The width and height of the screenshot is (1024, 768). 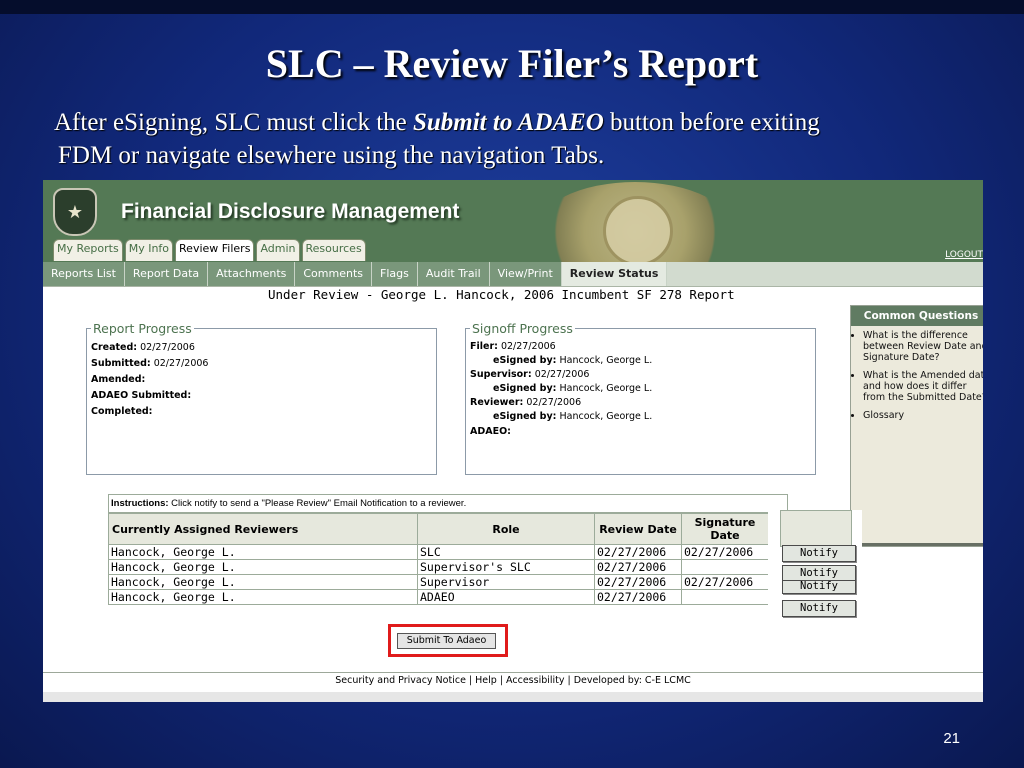 What do you see at coordinates (711, 122) in the screenshot?
I see `subtitle-text-end: button before exiting` at bounding box center [711, 122].